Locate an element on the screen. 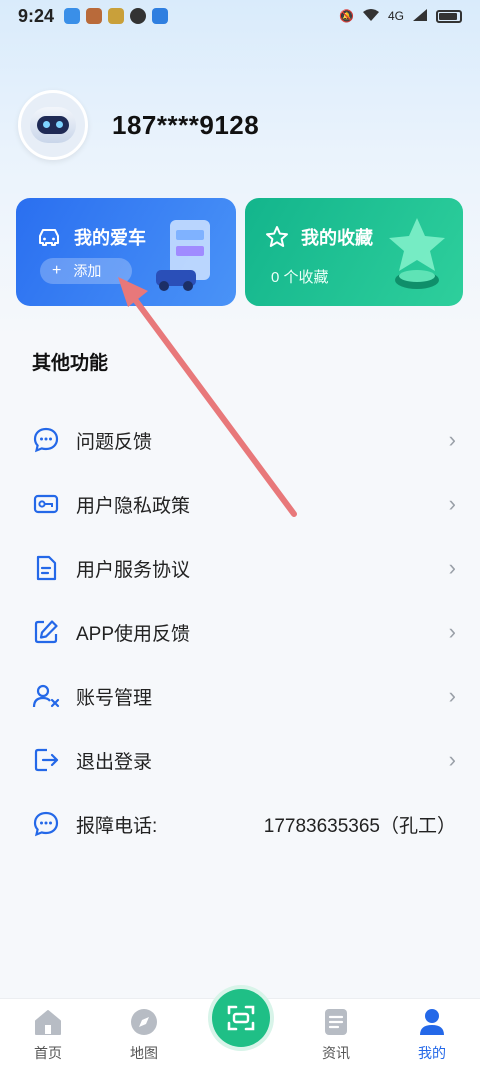 Image resolution: width=480 pixels, height=1067 pixels. car-icon is located at coordinates (49, 237).